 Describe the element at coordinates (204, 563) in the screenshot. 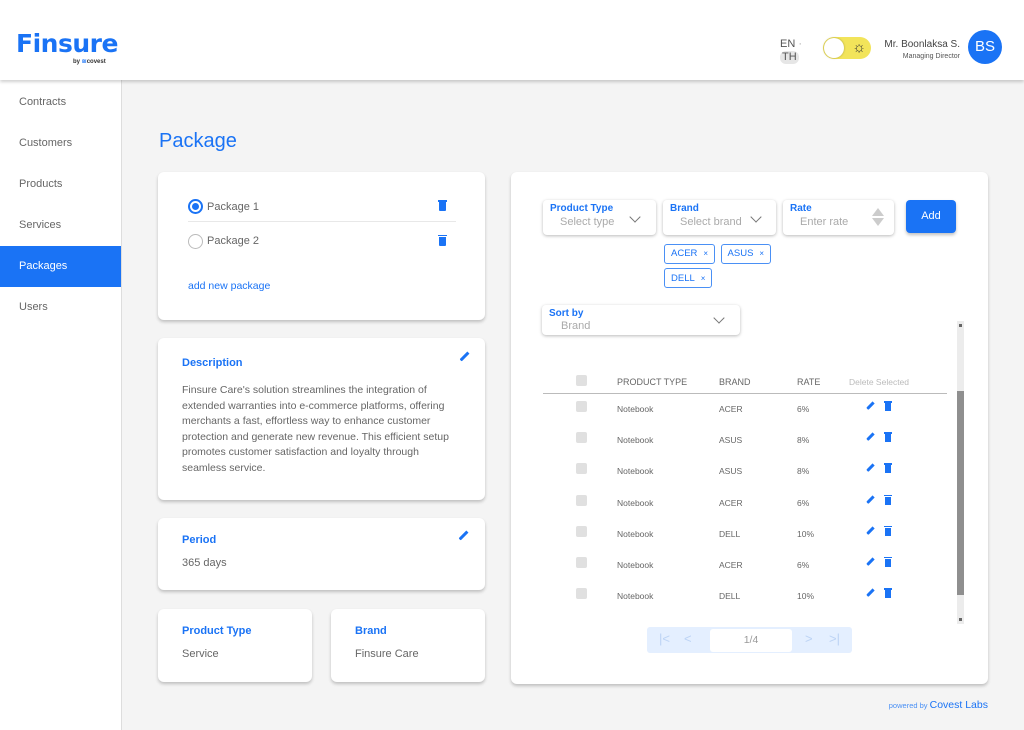

I see `period-value: 365 days` at that location.